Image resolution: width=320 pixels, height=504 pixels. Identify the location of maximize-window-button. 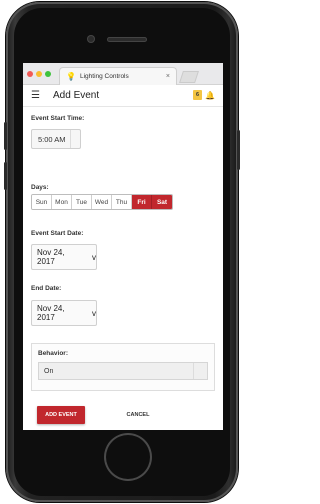
(48, 74).